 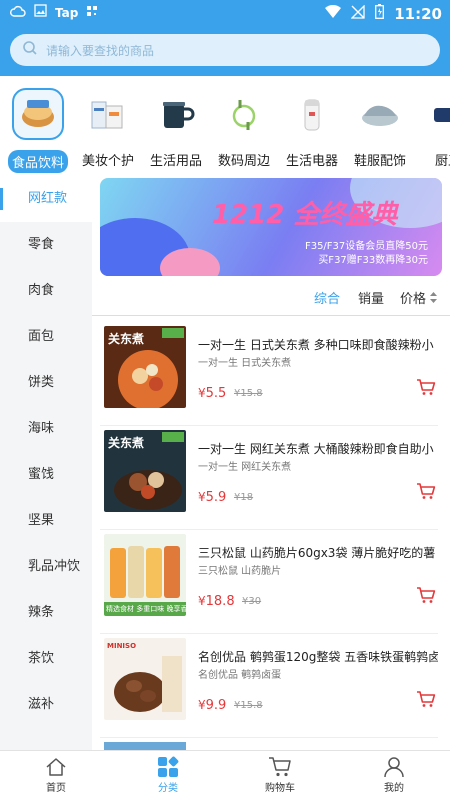 What do you see at coordinates (37, 161) in the screenshot?
I see `category-label: 食品饮料` at bounding box center [37, 161].